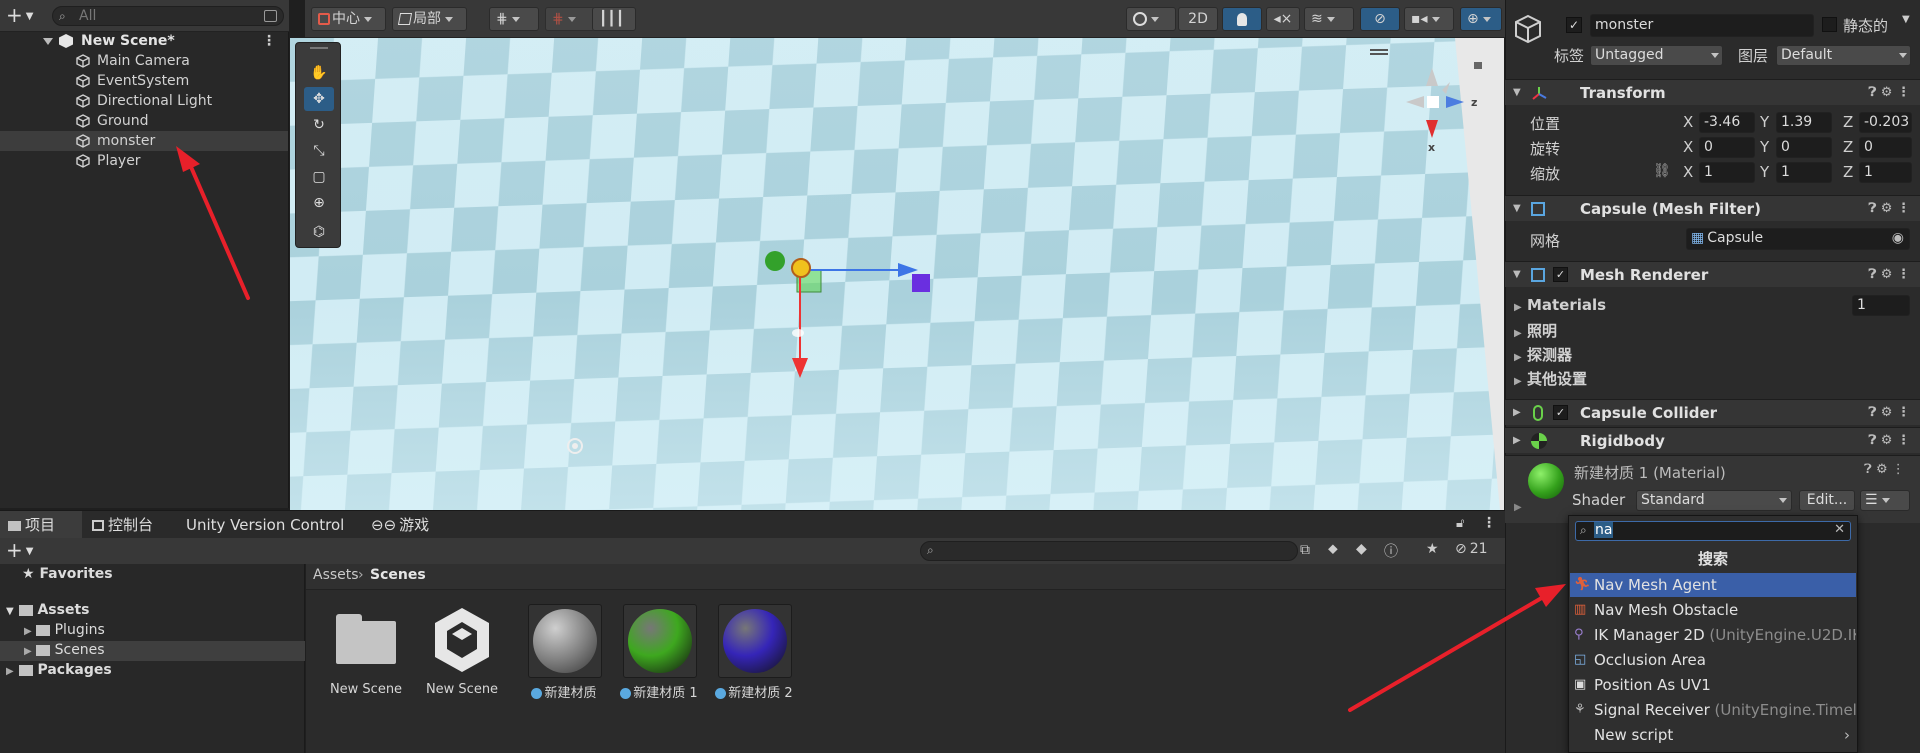 The width and height of the screenshot is (1920, 753). What do you see at coordinates (398, 575) in the screenshot?
I see `breadcrumb-scenes: Scenes` at bounding box center [398, 575].